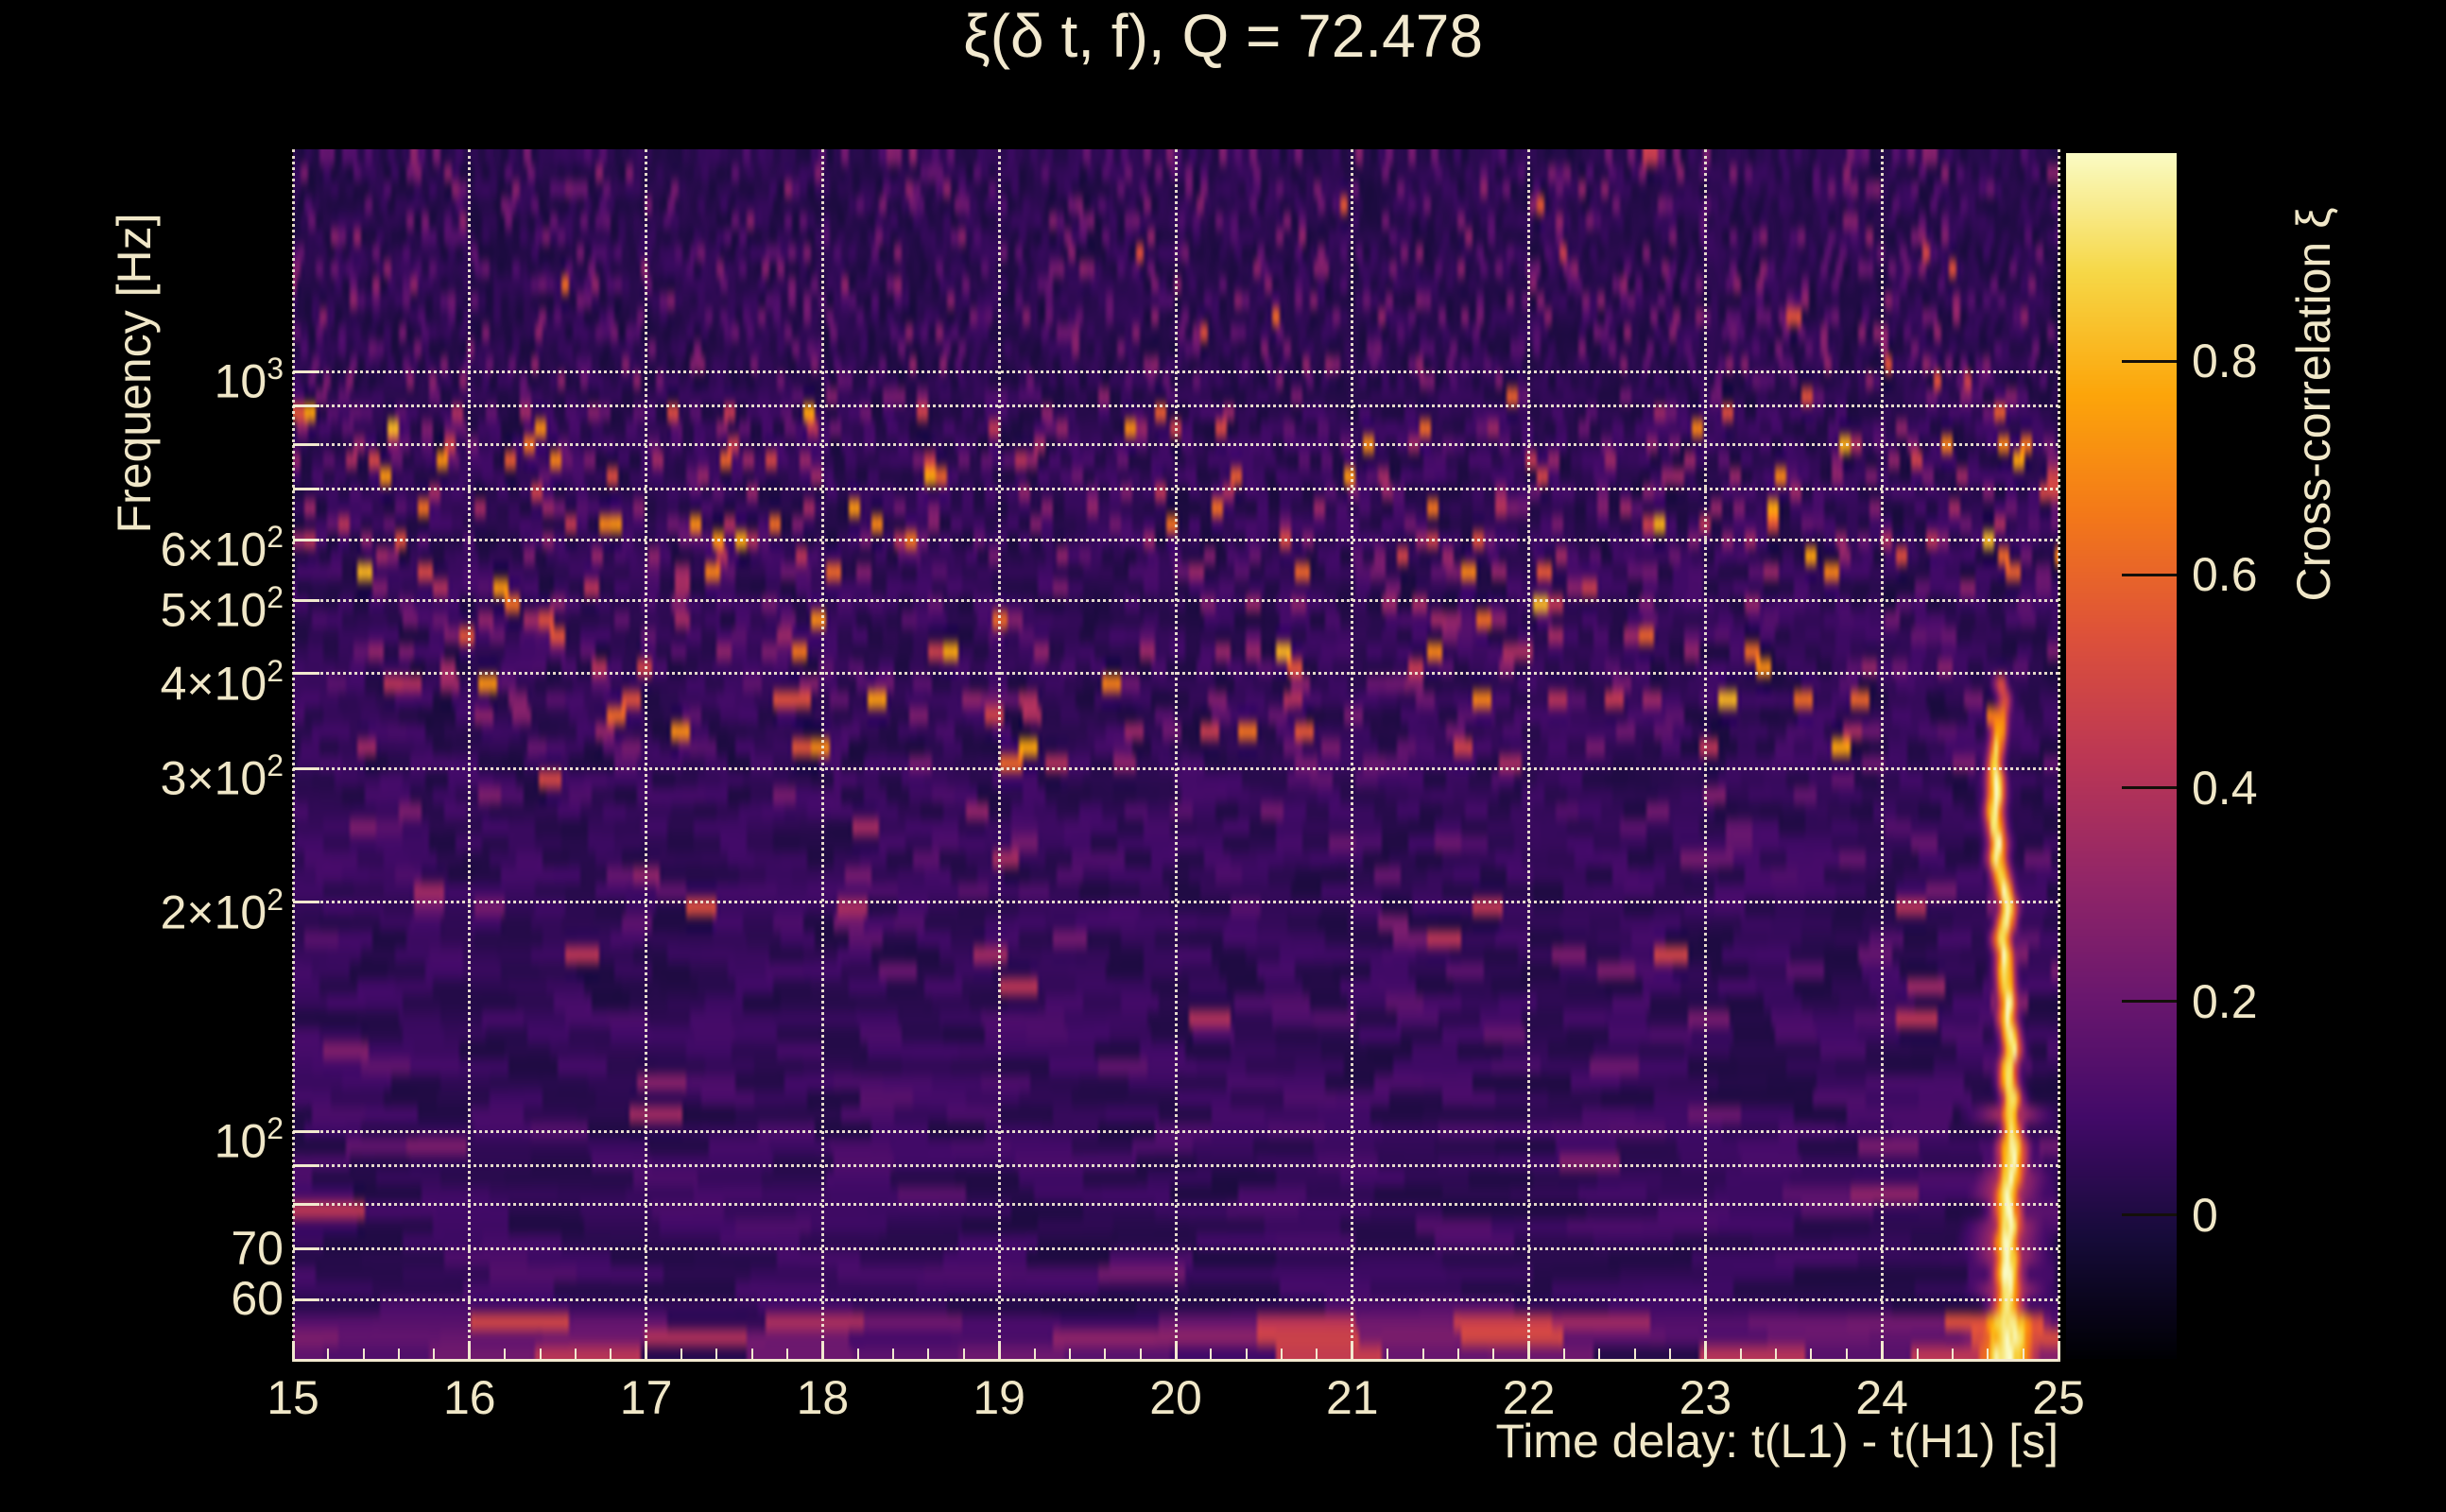 This screenshot has width=2446, height=1512. I want to click on colorbar-tick-label: 0, so click(2205, 1215).